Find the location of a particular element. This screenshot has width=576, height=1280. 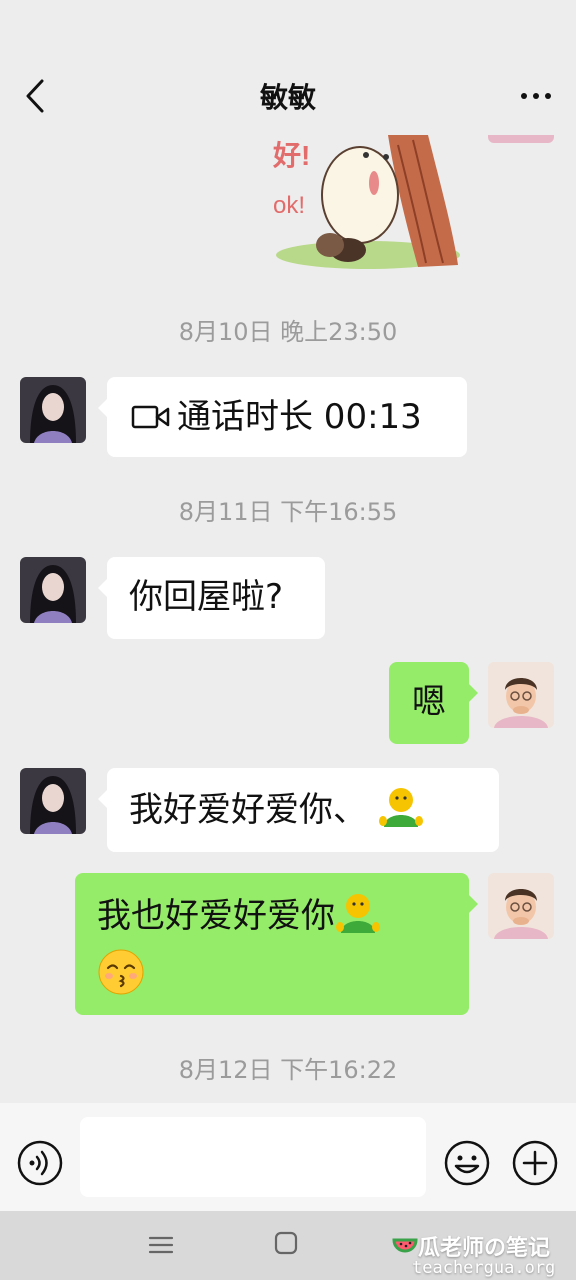

sticker-text-bottom: ok! is located at coordinates (289, 205).